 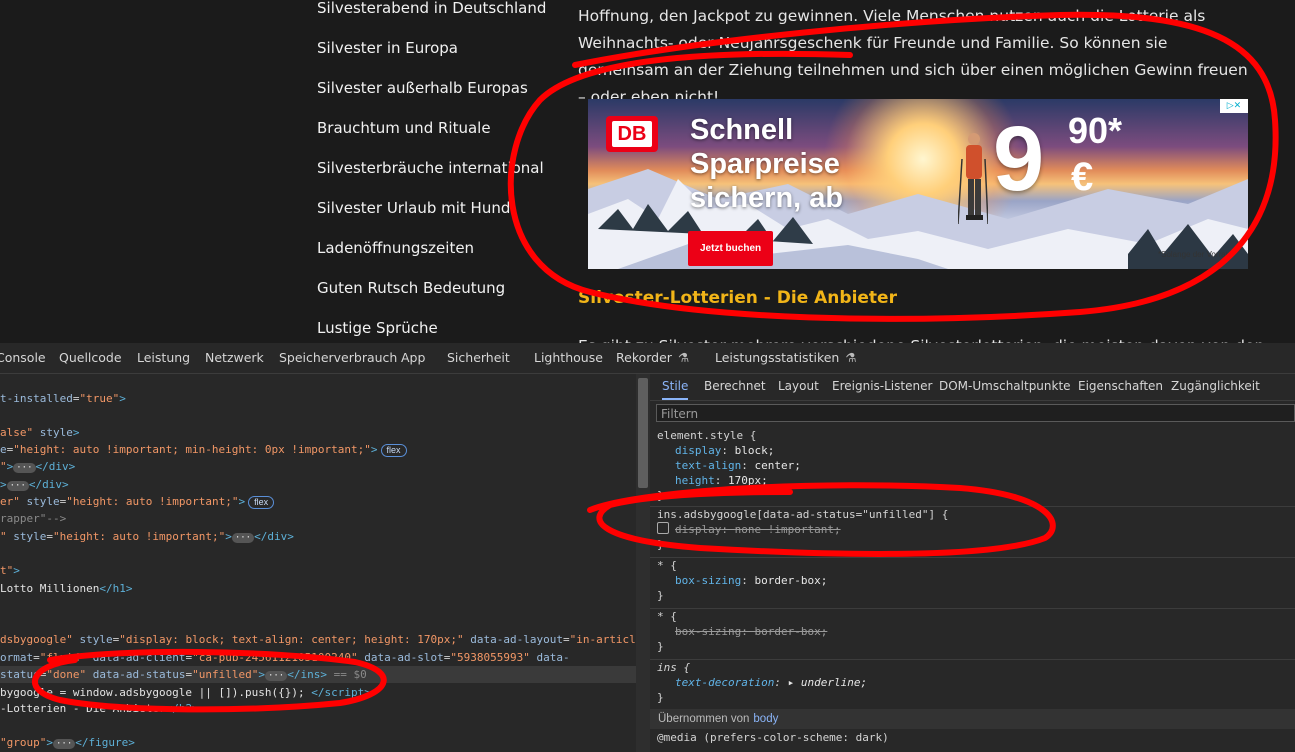 What do you see at coordinates (972, 719) in the screenshot?
I see `inherited-section-header: Übernommen von body` at bounding box center [972, 719].